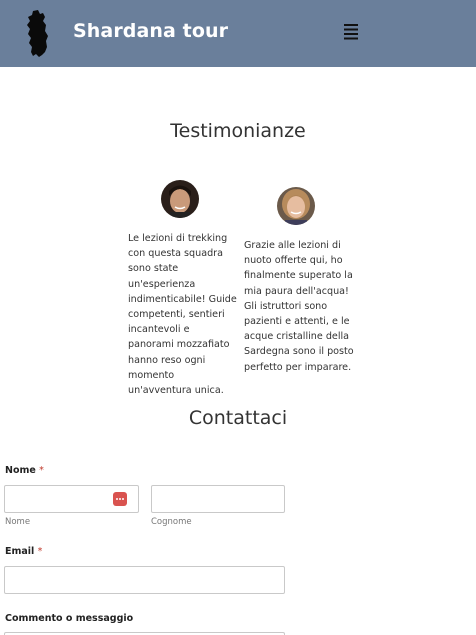  I want to click on email-label: Email *, so click(23, 551).